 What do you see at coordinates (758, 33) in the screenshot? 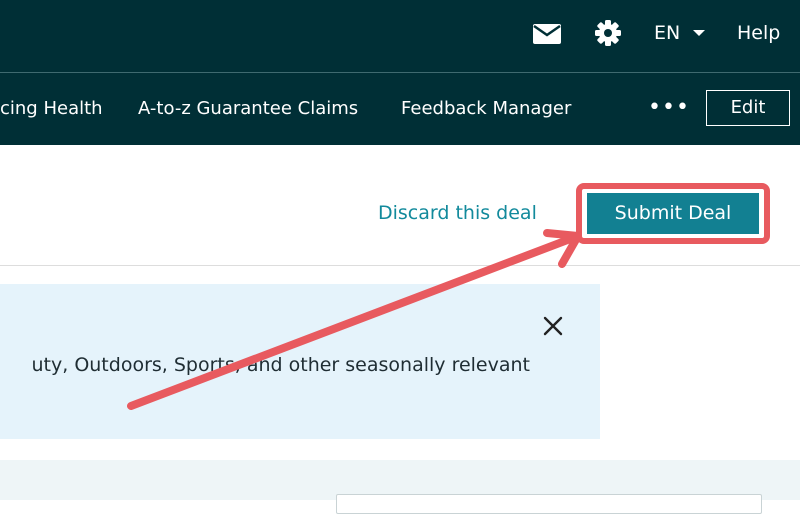
I see `help-link: Help` at bounding box center [758, 33].